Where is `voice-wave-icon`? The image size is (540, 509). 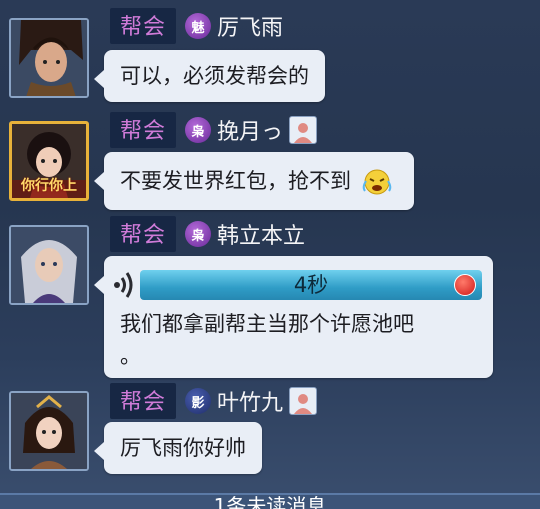
voice-wave-icon is located at coordinates (123, 285).